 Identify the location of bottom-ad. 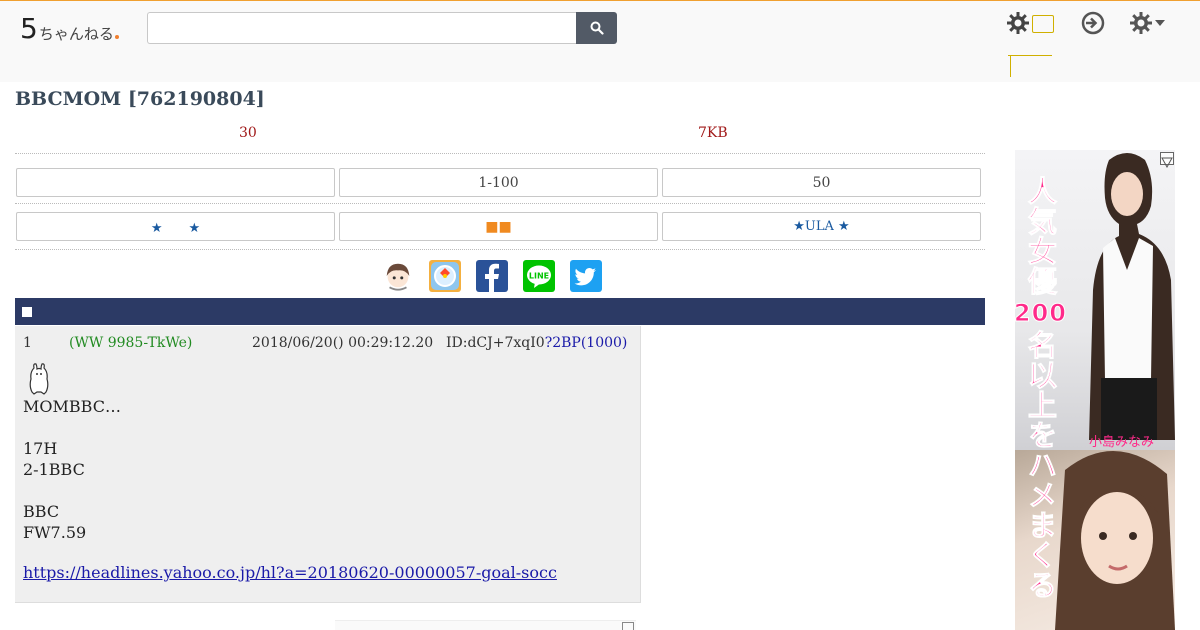
(485, 625).